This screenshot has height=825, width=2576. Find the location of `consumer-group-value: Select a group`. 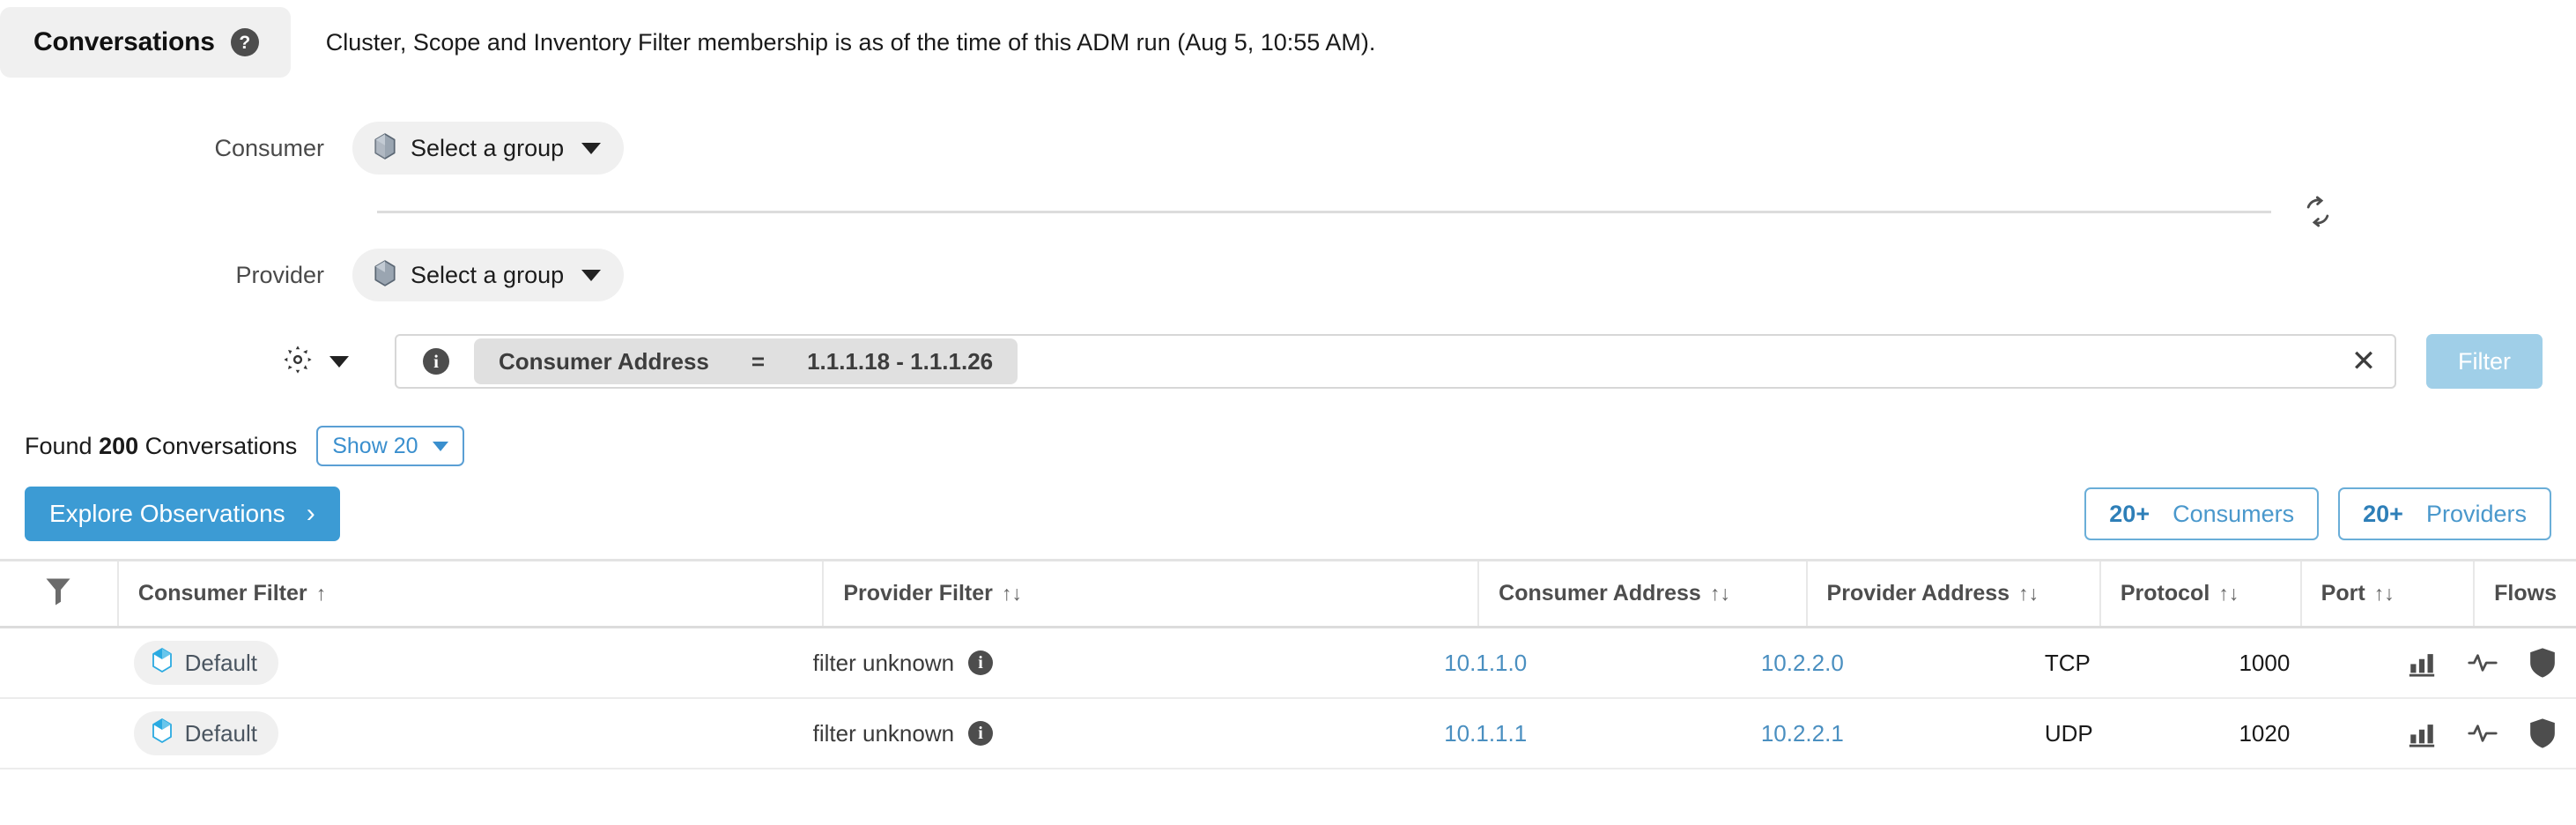

consumer-group-value: Select a group is located at coordinates (488, 147).